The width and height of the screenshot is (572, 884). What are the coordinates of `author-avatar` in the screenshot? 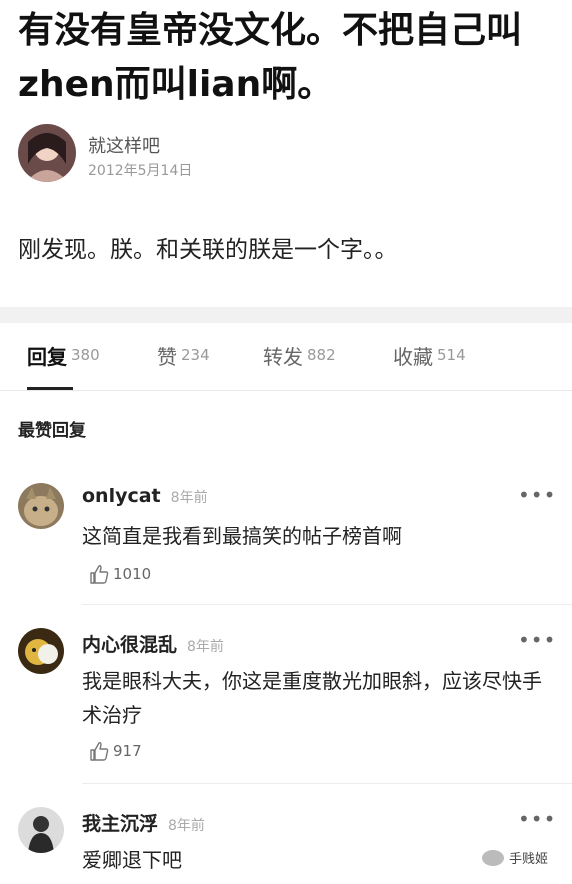 It's located at (47, 153).